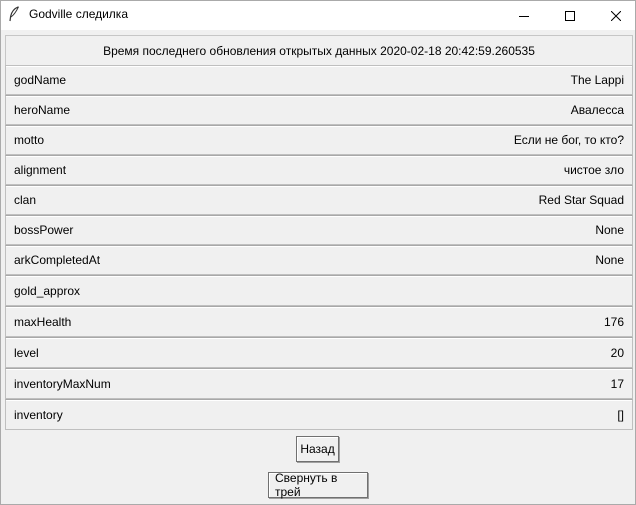 The width and height of the screenshot is (636, 505). I want to click on table-row: heroName Авалесса, so click(319, 110).